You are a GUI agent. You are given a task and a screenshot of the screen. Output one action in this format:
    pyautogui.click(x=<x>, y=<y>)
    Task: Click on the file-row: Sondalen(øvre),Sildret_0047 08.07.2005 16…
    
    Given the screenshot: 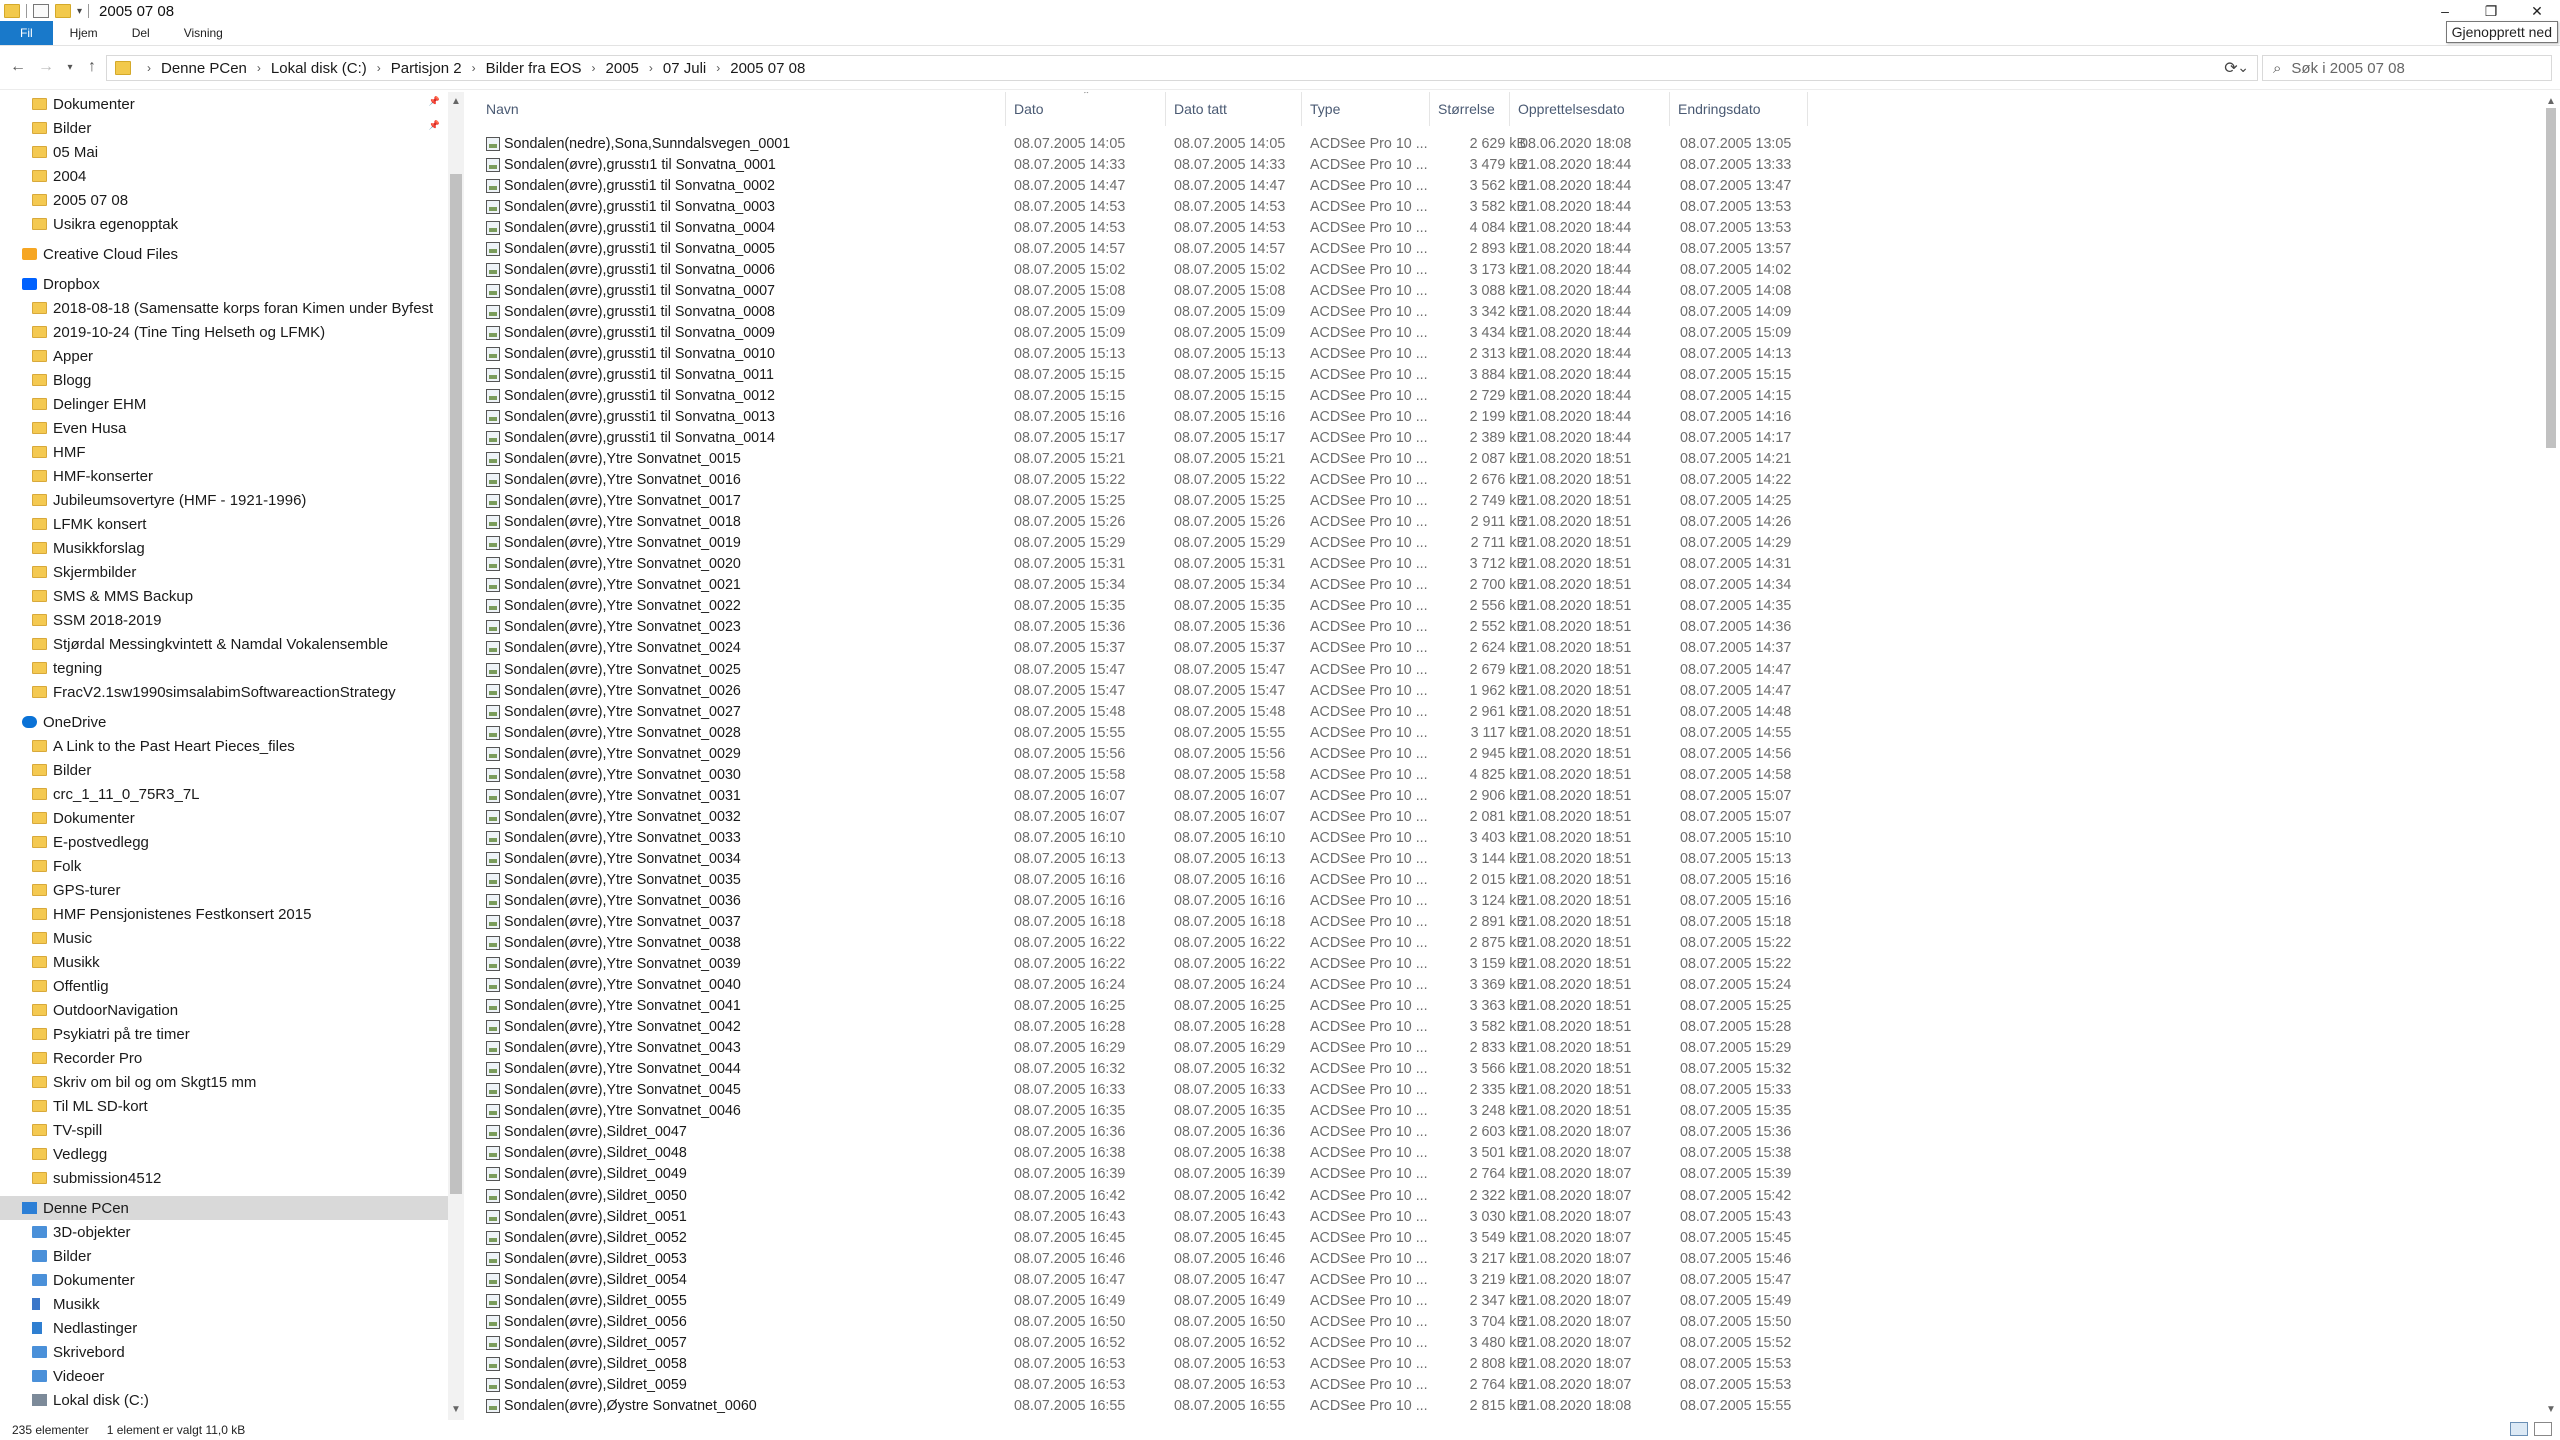 What is the action you would take?
    pyautogui.click(x=1148, y=1132)
    